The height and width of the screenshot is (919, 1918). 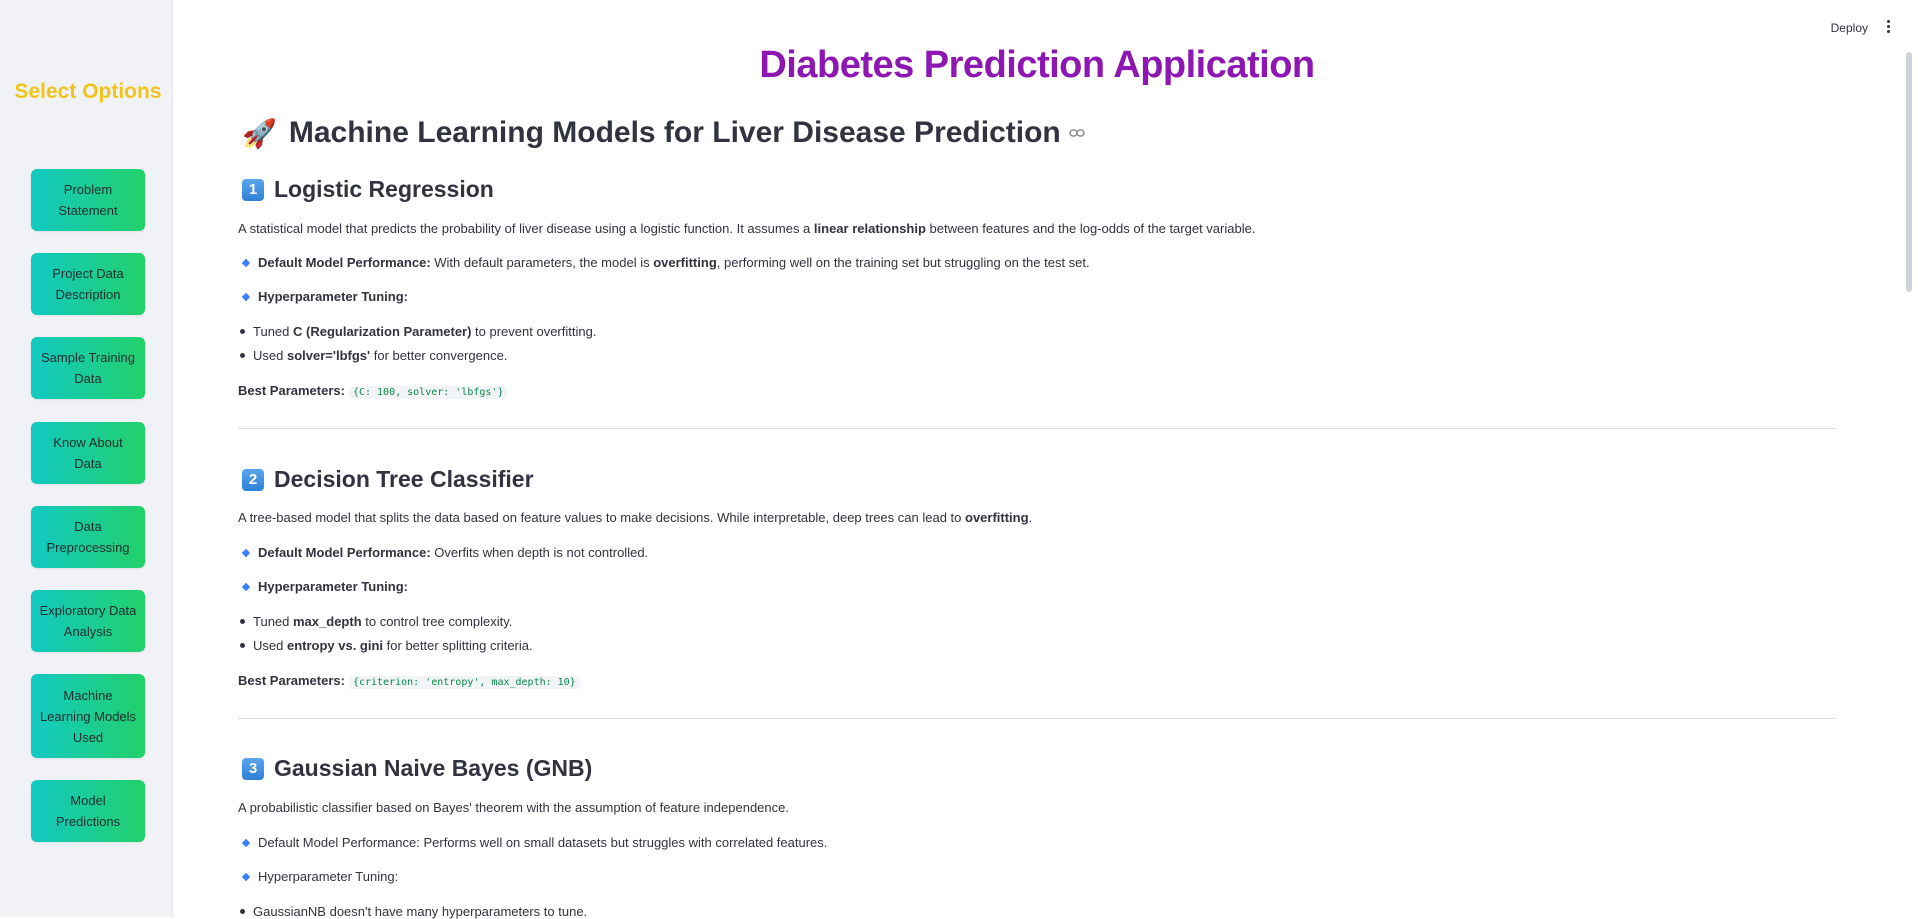 What do you see at coordinates (335, 645) in the screenshot?
I see `text-bold: entropy vs. gini` at bounding box center [335, 645].